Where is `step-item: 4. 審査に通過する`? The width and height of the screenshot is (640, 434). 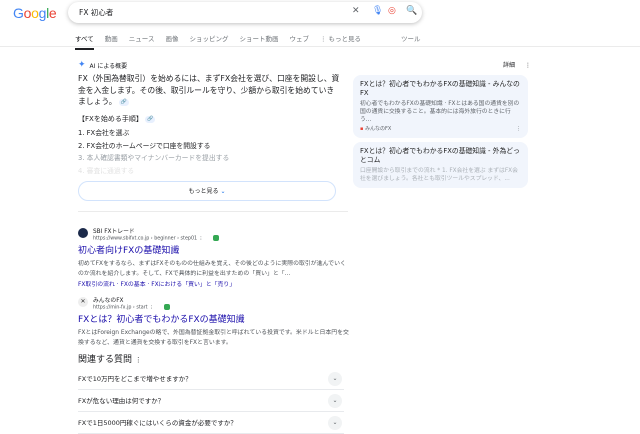
step-item: 4. 審査に通過する is located at coordinates (106, 170).